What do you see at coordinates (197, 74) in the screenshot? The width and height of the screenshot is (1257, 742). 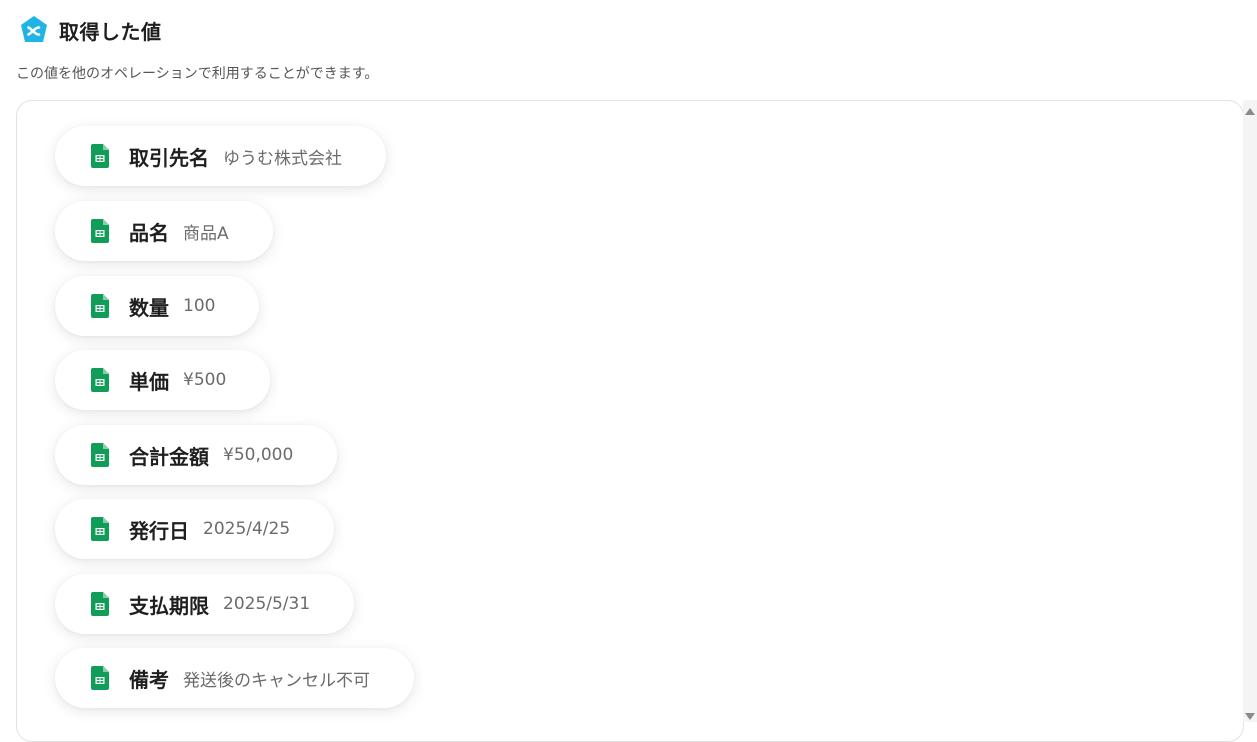 I see `page-description: この値を他のオペレーションで利用することができます。` at bounding box center [197, 74].